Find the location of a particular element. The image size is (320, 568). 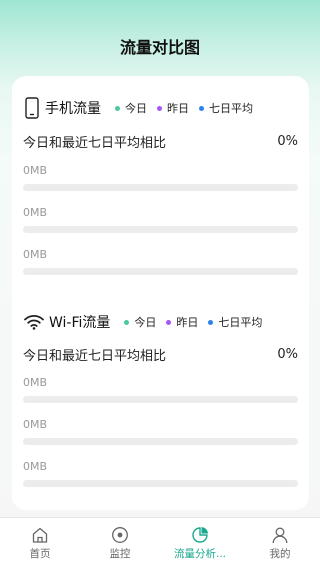

mobile-compare-label: 今日和最近七日平均相比 is located at coordinates (95, 143).